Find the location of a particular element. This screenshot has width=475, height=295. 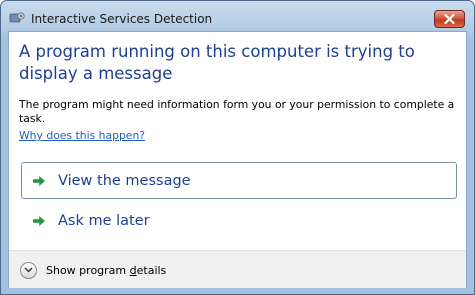

close-button is located at coordinates (449, 19).